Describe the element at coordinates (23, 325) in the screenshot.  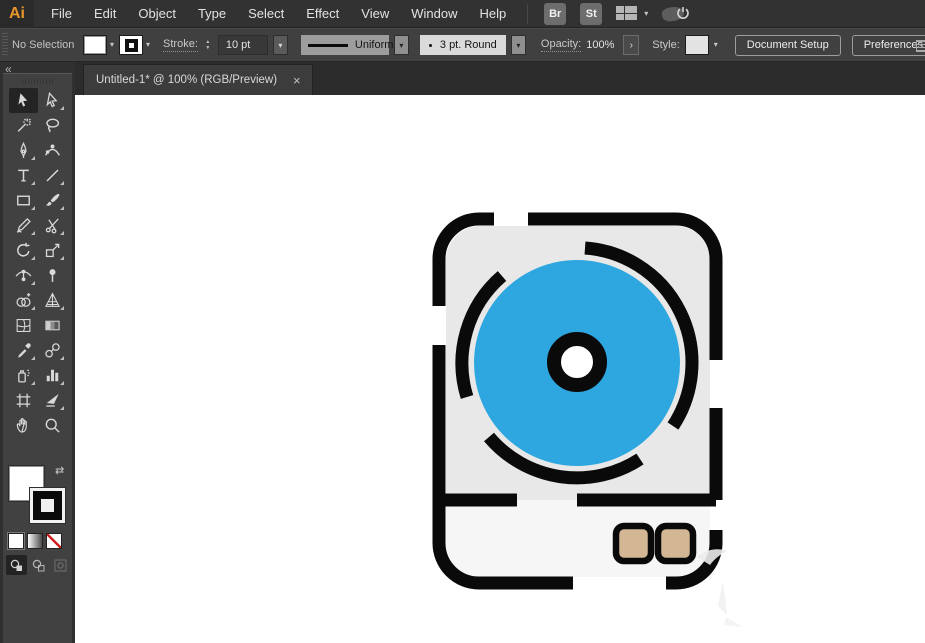
I see `mesh-tool` at that location.